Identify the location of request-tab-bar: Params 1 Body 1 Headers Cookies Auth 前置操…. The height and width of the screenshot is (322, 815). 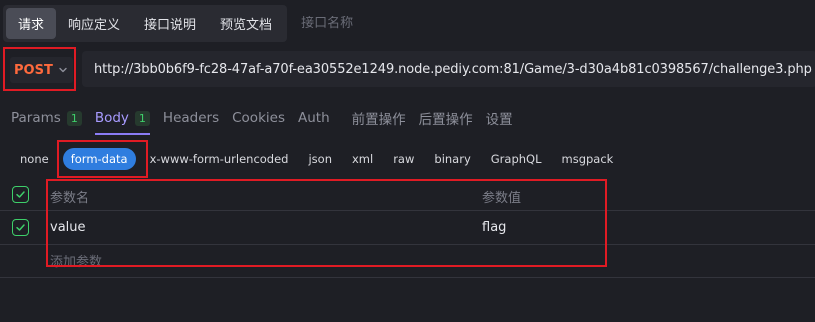
(407, 118).